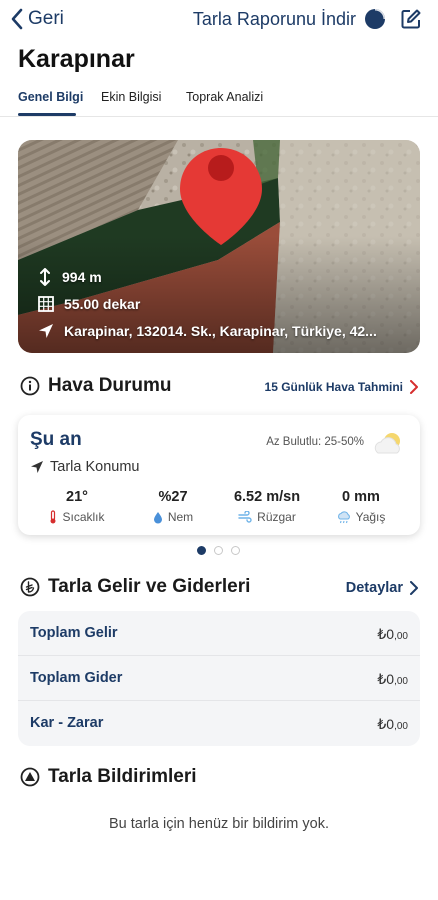  I want to click on expense-value: ₺0,00, so click(392, 679).